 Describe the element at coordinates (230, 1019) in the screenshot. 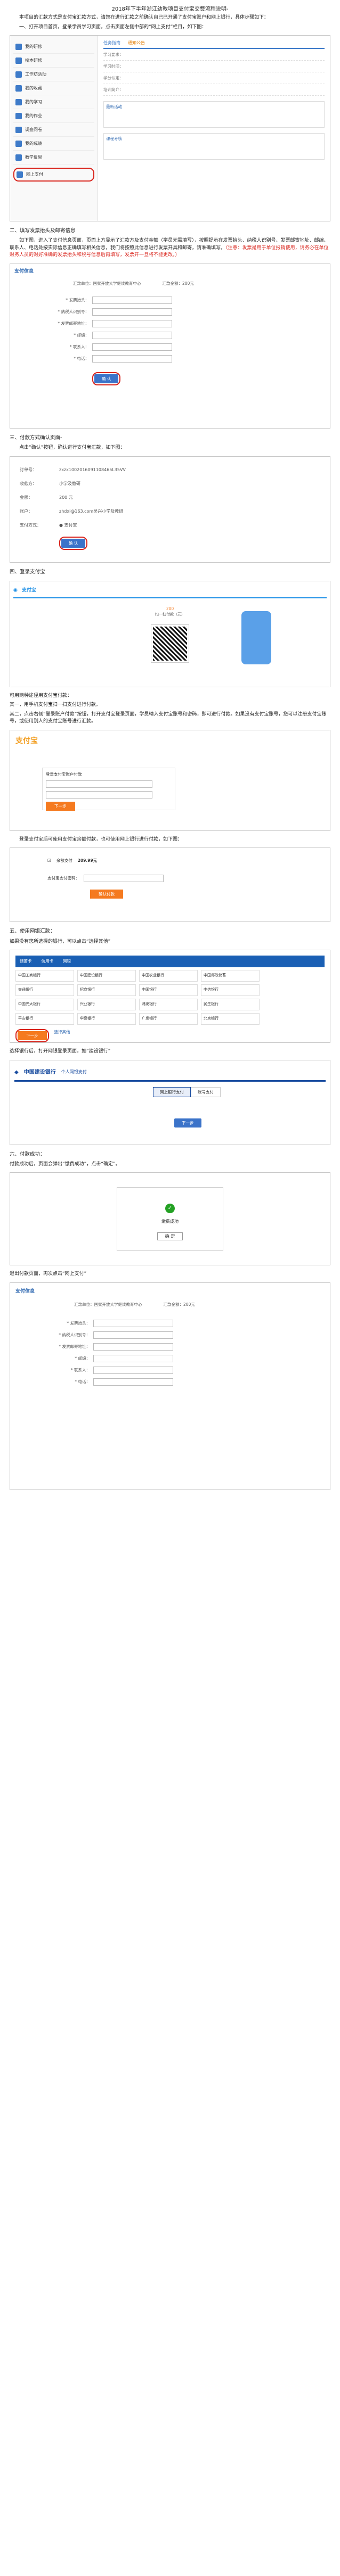

I see `bank-option: 北京银行` at that location.